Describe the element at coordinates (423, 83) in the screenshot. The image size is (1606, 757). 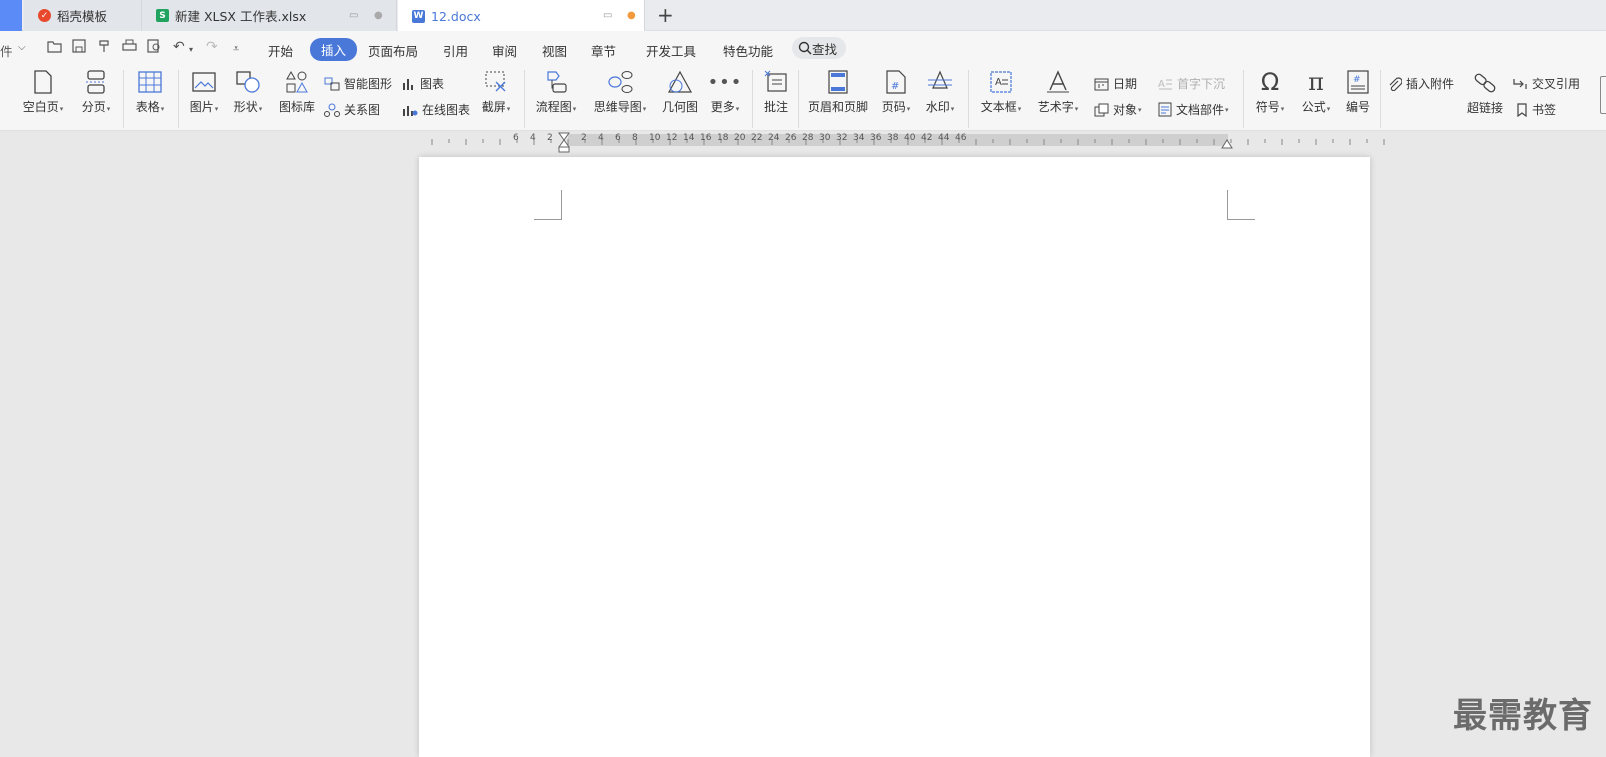
I see `chart-button: 图表` at that location.